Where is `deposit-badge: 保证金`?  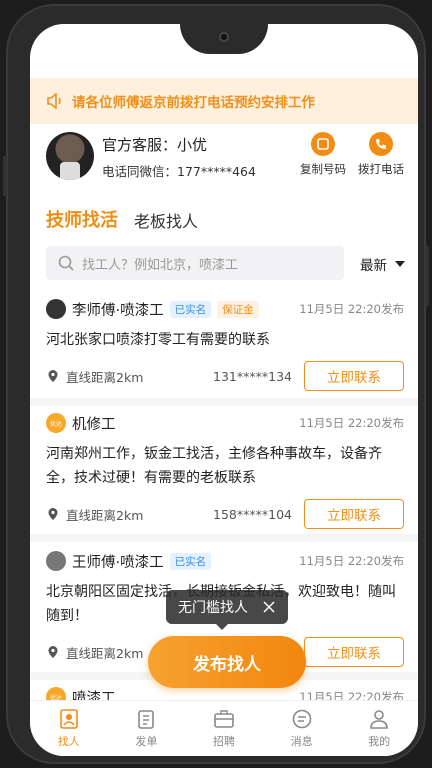
deposit-badge: 保证金 is located at coordinates (238, 309).